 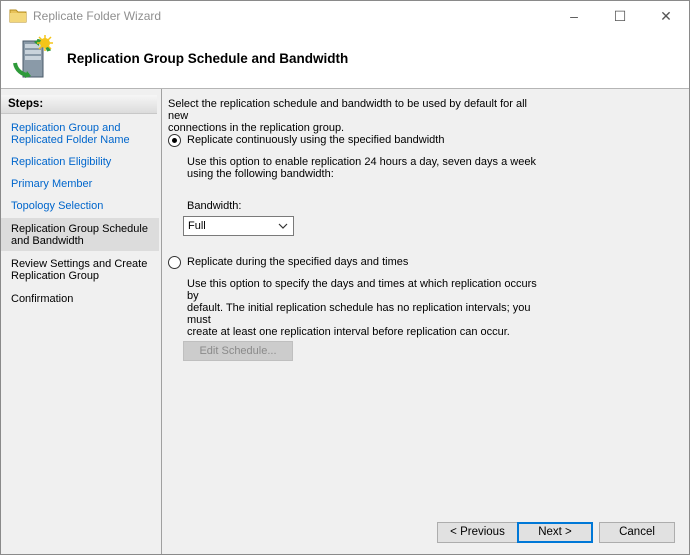 I want to click on radio-button-unselected, so click(x=174, y=262).